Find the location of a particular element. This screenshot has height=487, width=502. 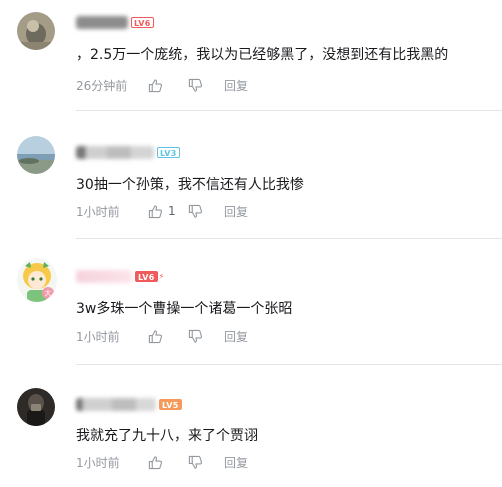

comment-text: 3w多珠一个曹操一个诸葛一个张昭 is located at coordinates (184, 309).